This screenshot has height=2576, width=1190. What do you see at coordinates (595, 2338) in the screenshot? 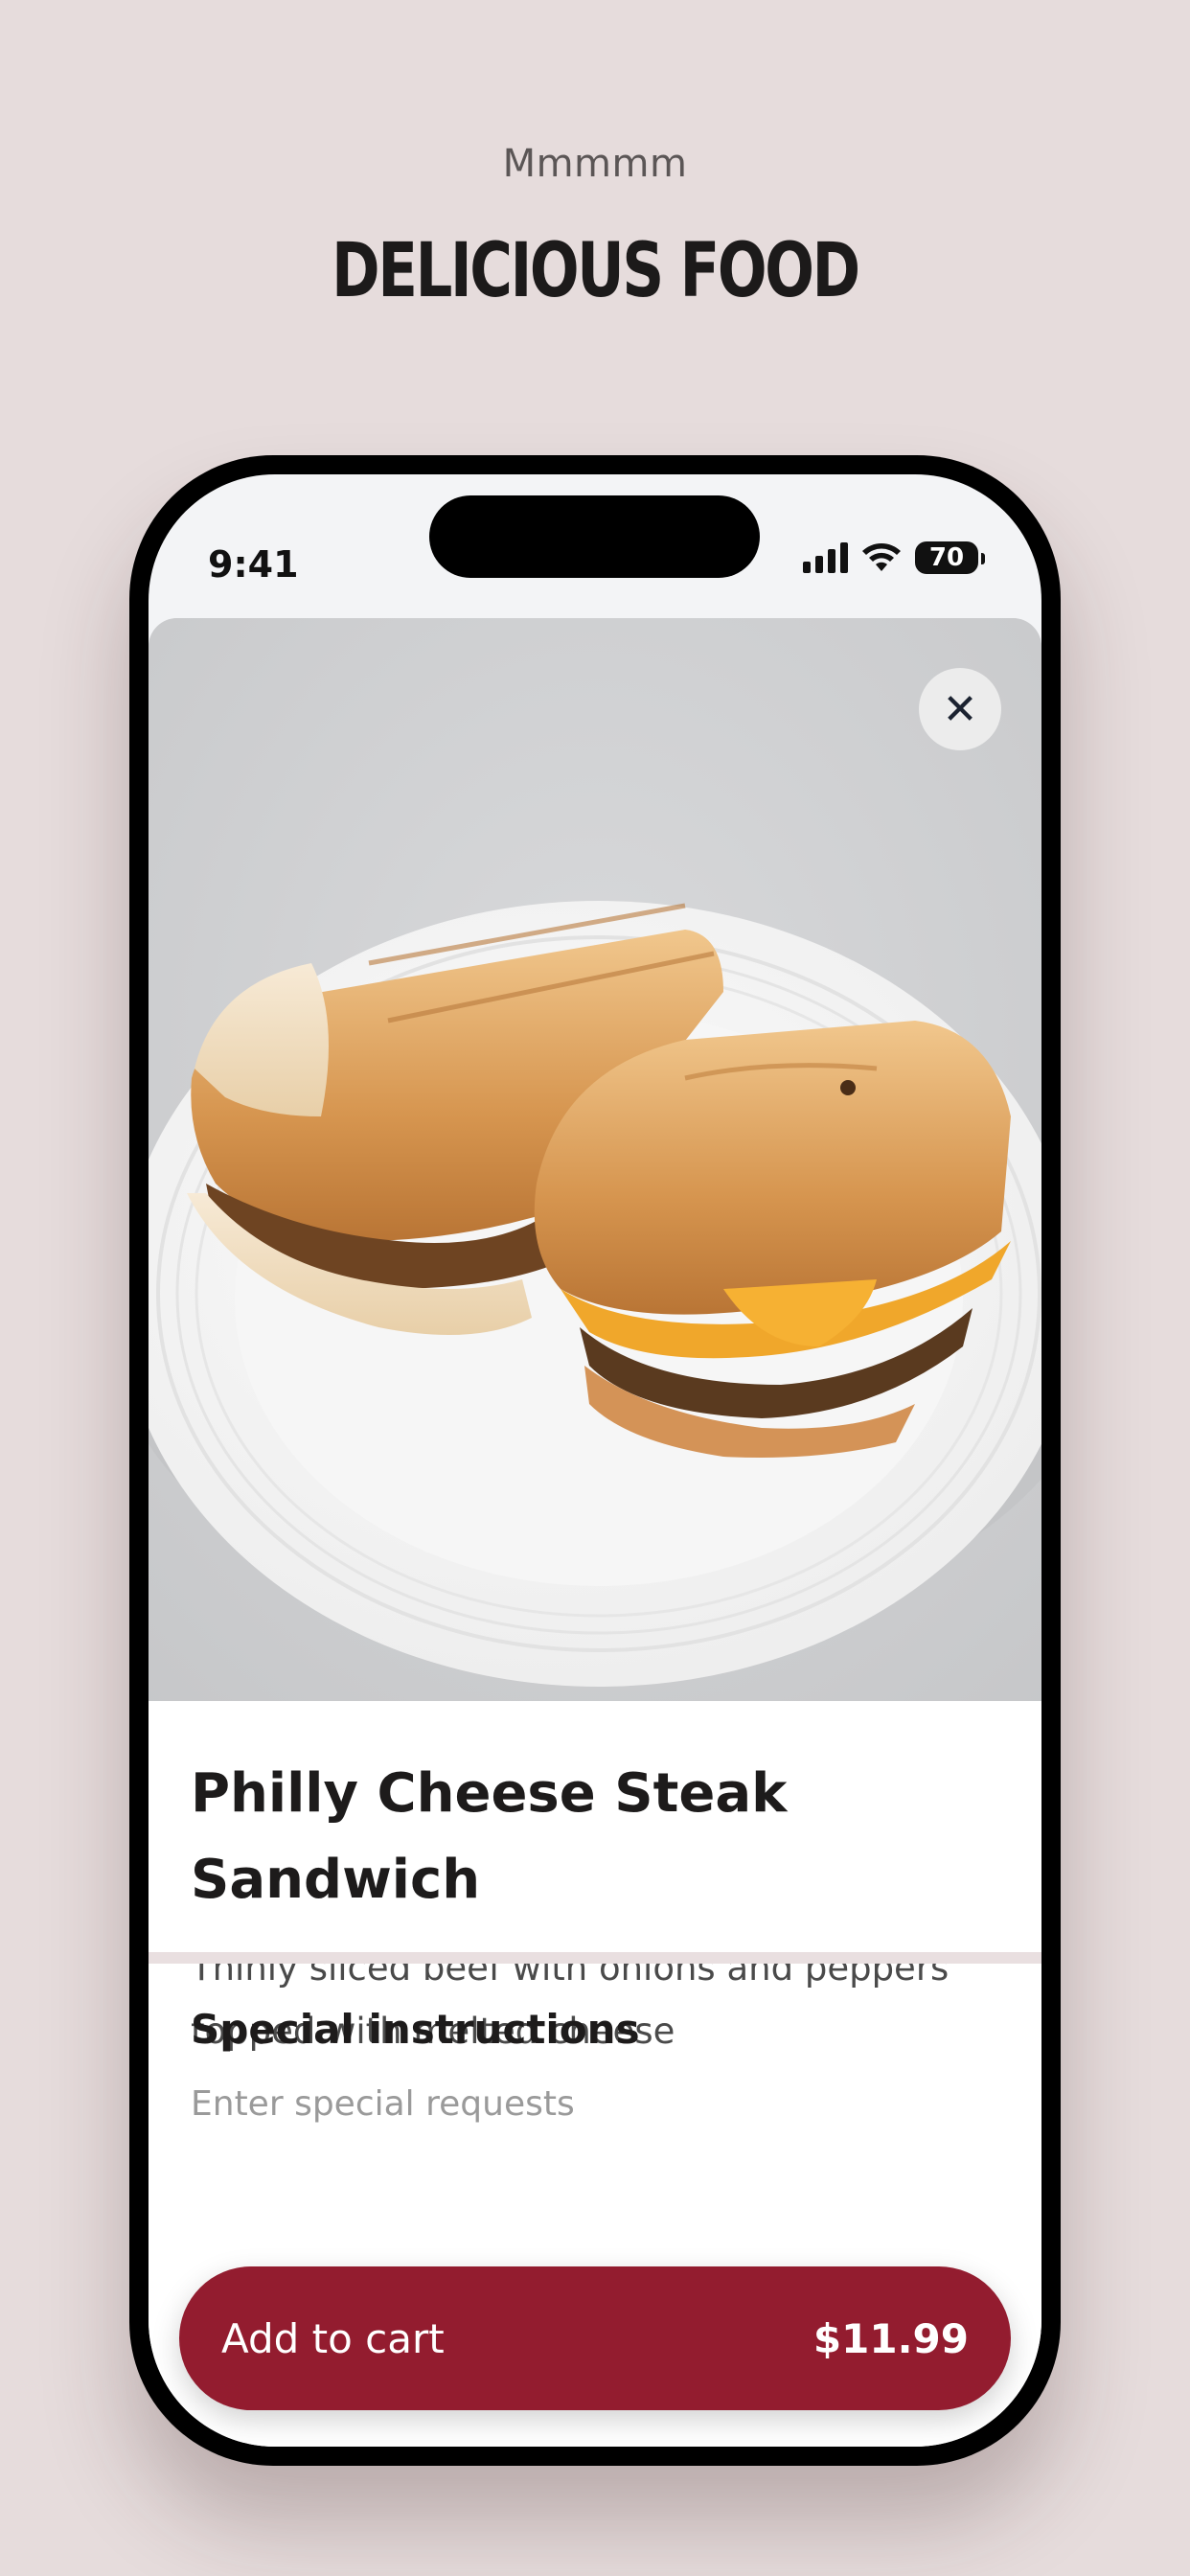
I see `add-to-cart-button: Add to cart $11.99` at bounding box center [595, 2338].